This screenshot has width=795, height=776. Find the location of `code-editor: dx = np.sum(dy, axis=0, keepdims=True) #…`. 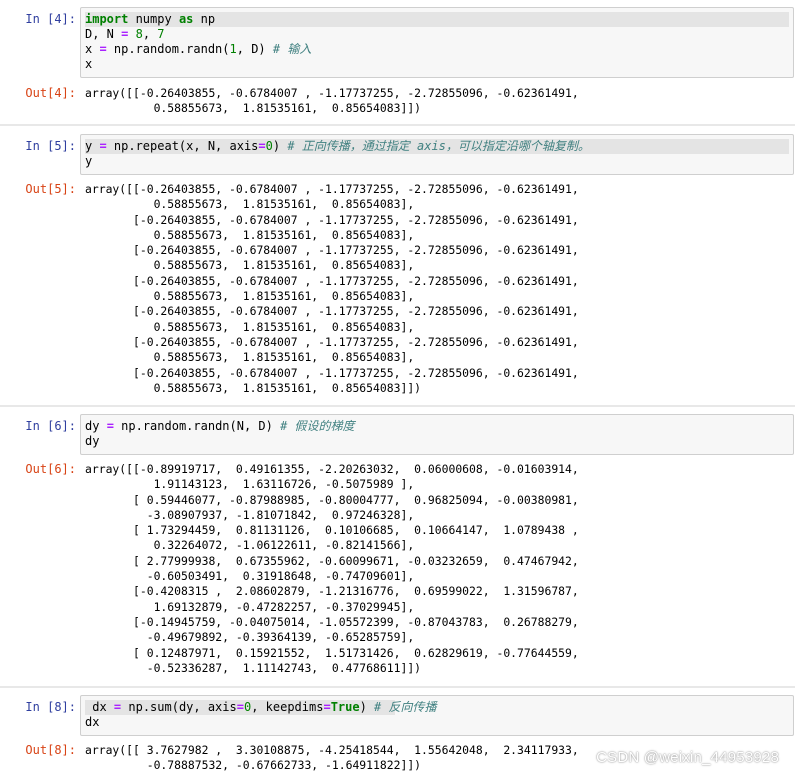

code-editor: dx = np.sum(dy, axis=0, keepdims=True) #… is located at coordinates (437, 715).